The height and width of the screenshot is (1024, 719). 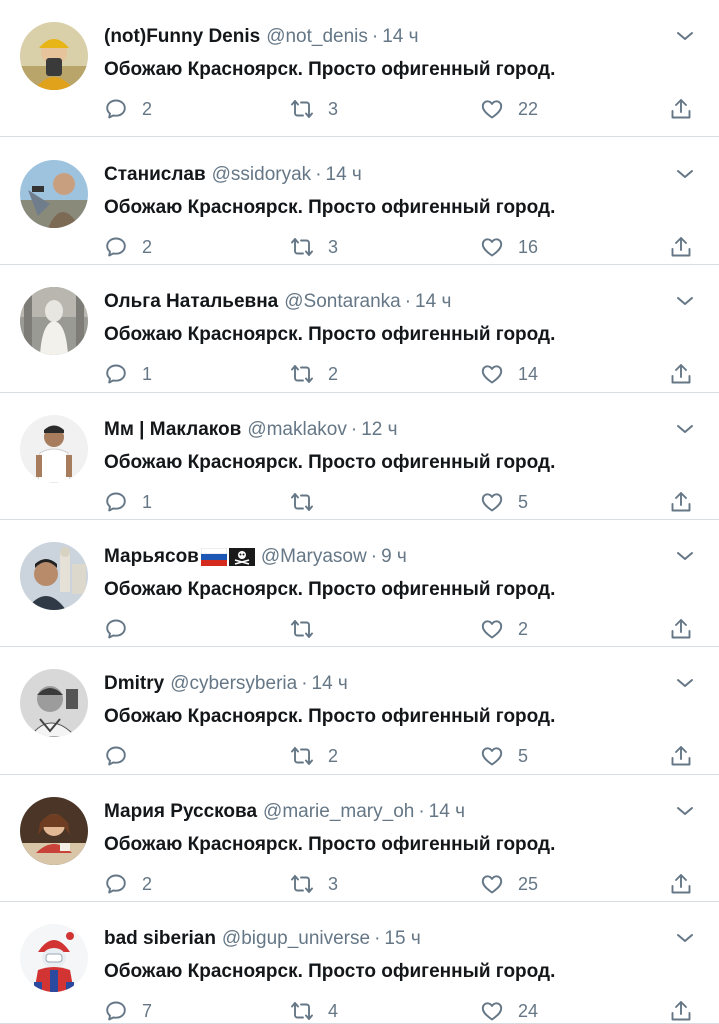 I want to click on like-button: 24, so click(x=509, y=1010).